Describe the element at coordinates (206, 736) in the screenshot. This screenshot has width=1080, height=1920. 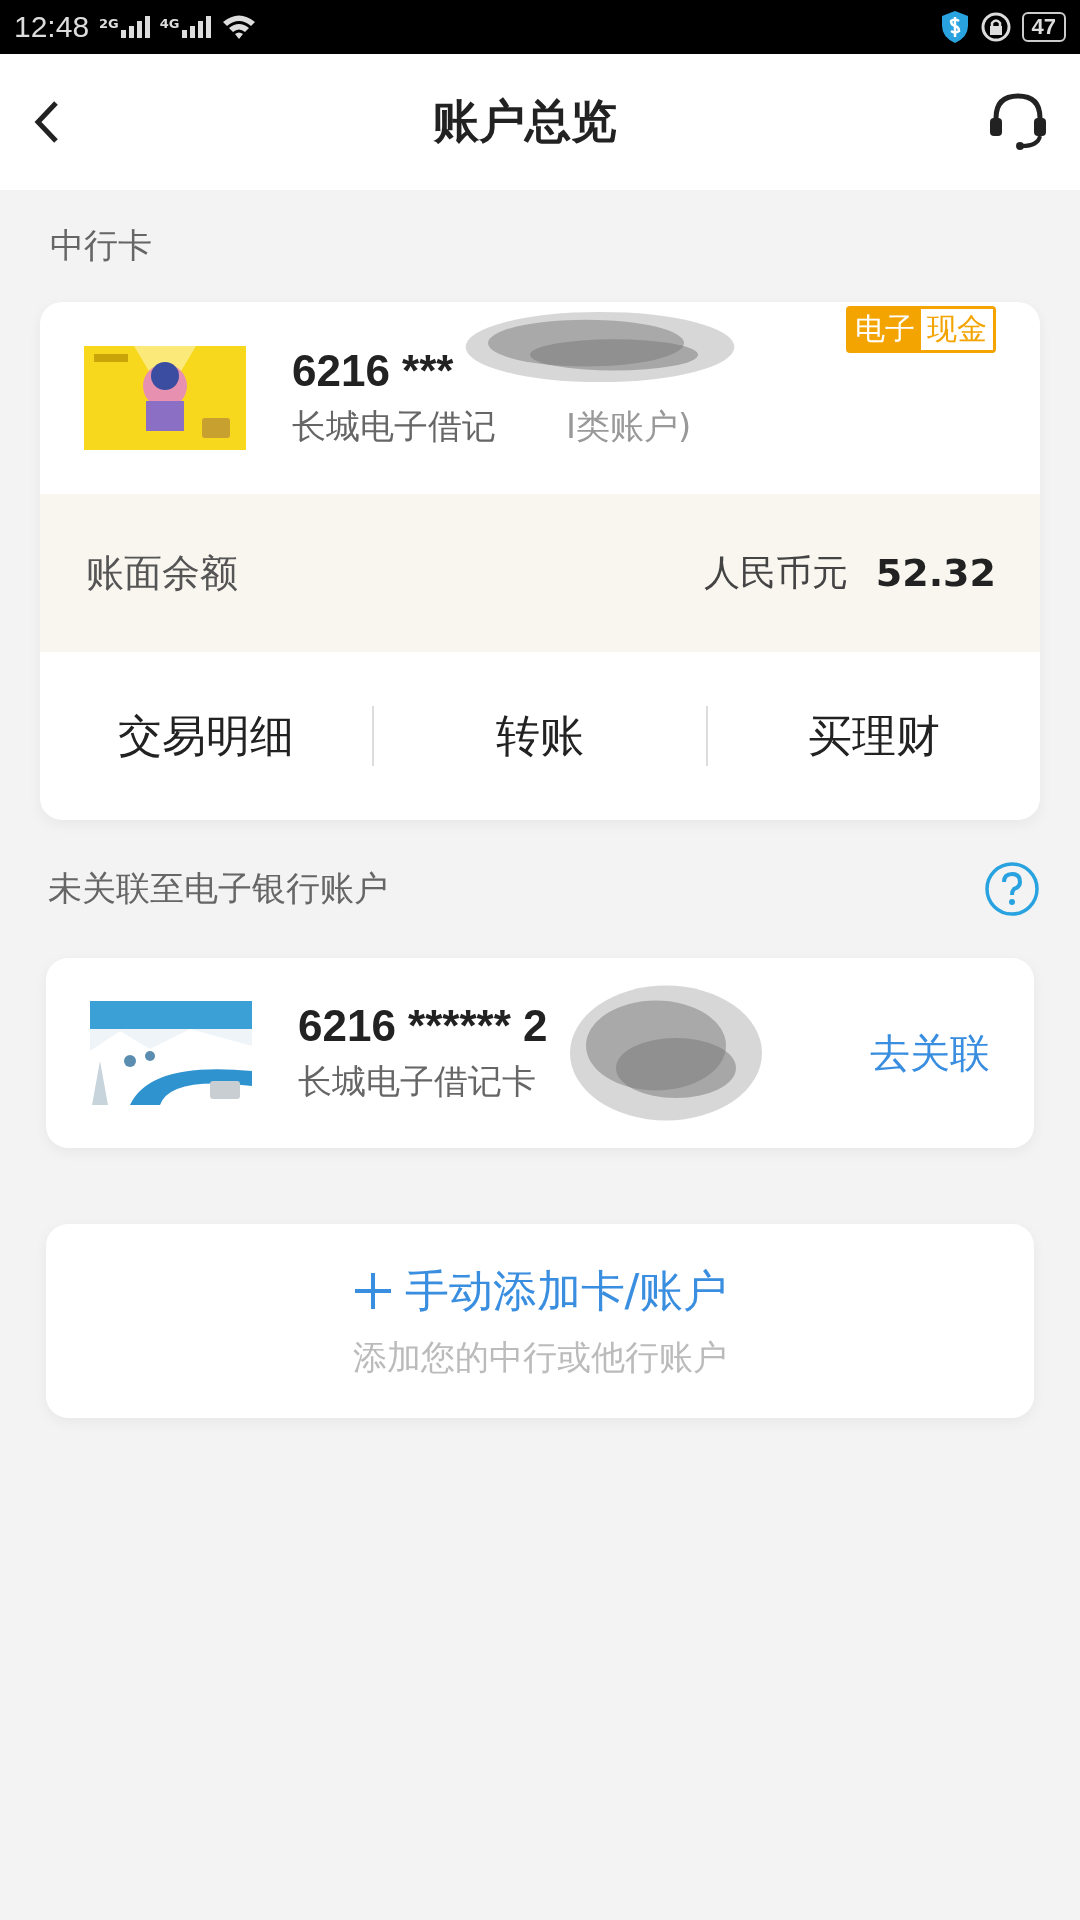
I see `action-button: 交易明细` at that location.